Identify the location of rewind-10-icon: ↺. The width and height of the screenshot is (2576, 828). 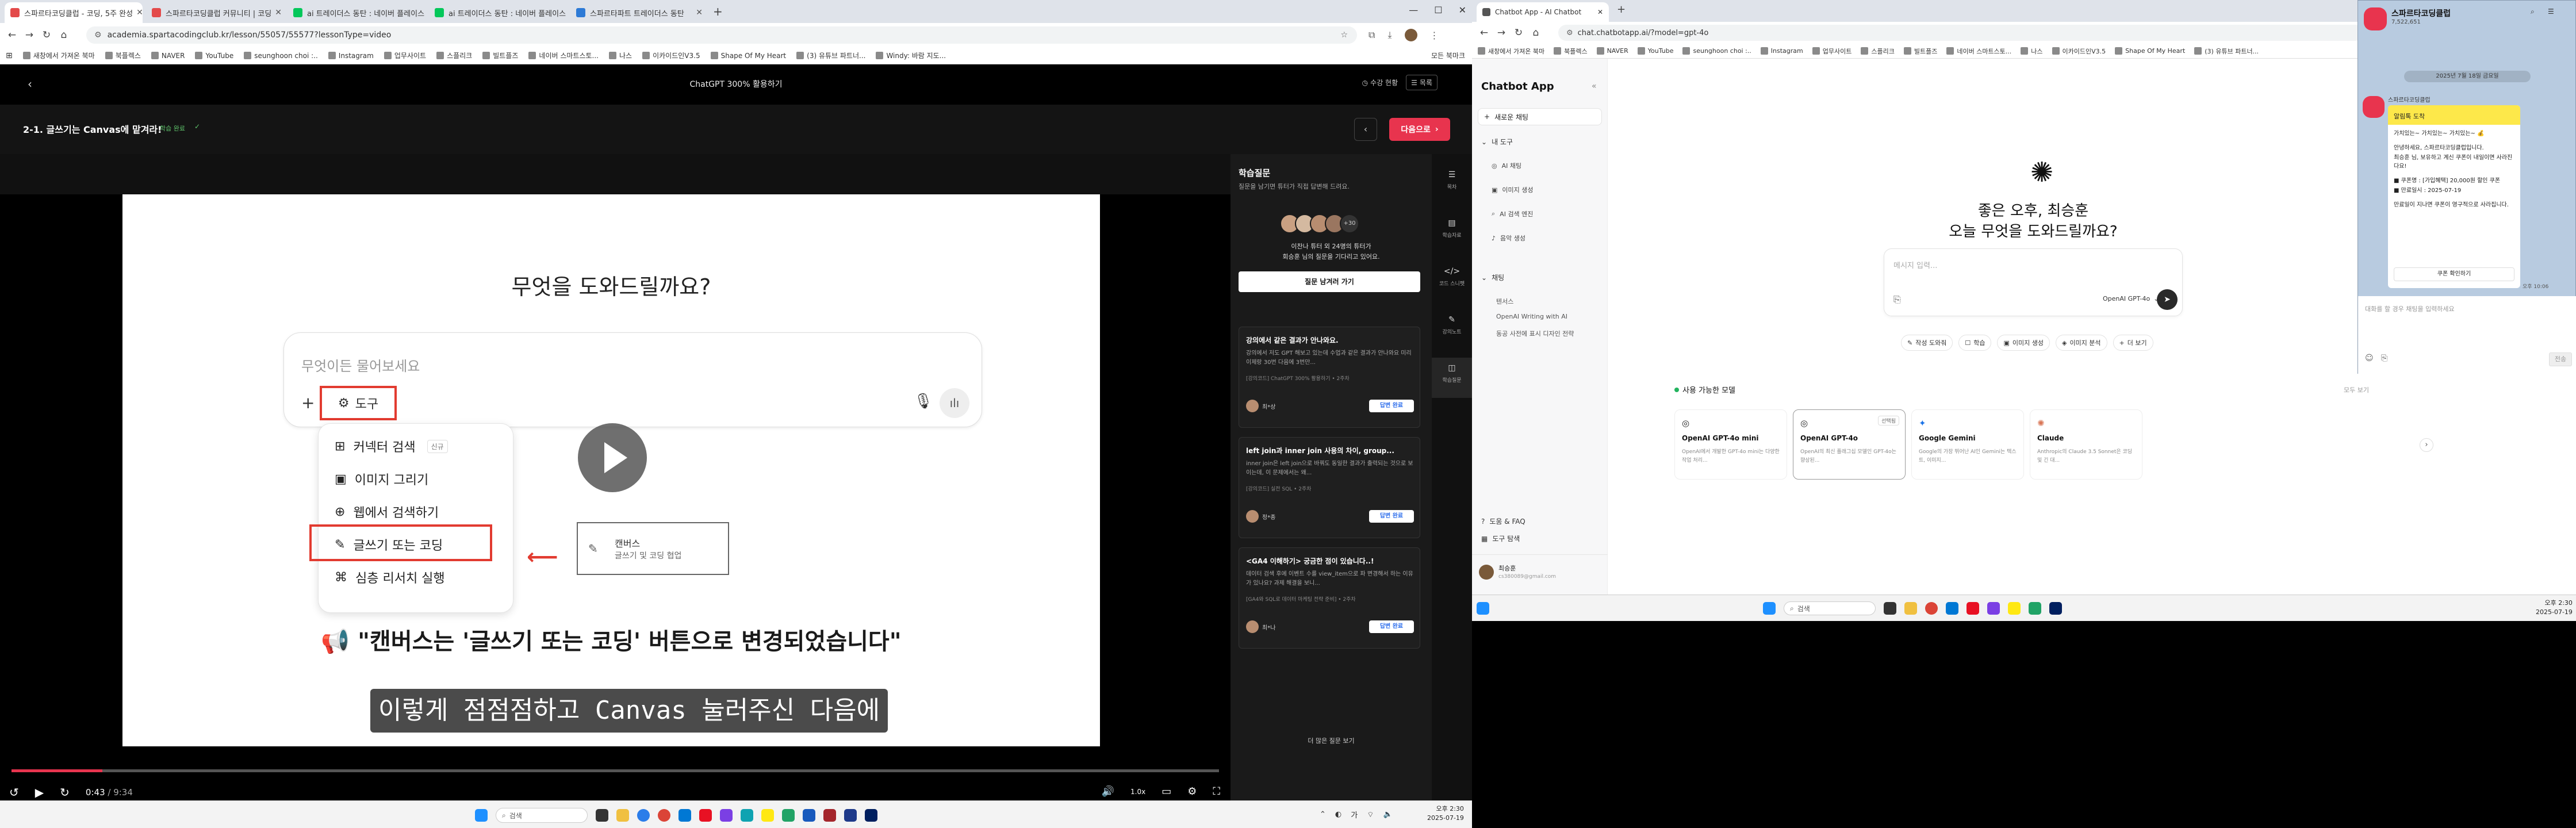
(14, 792).